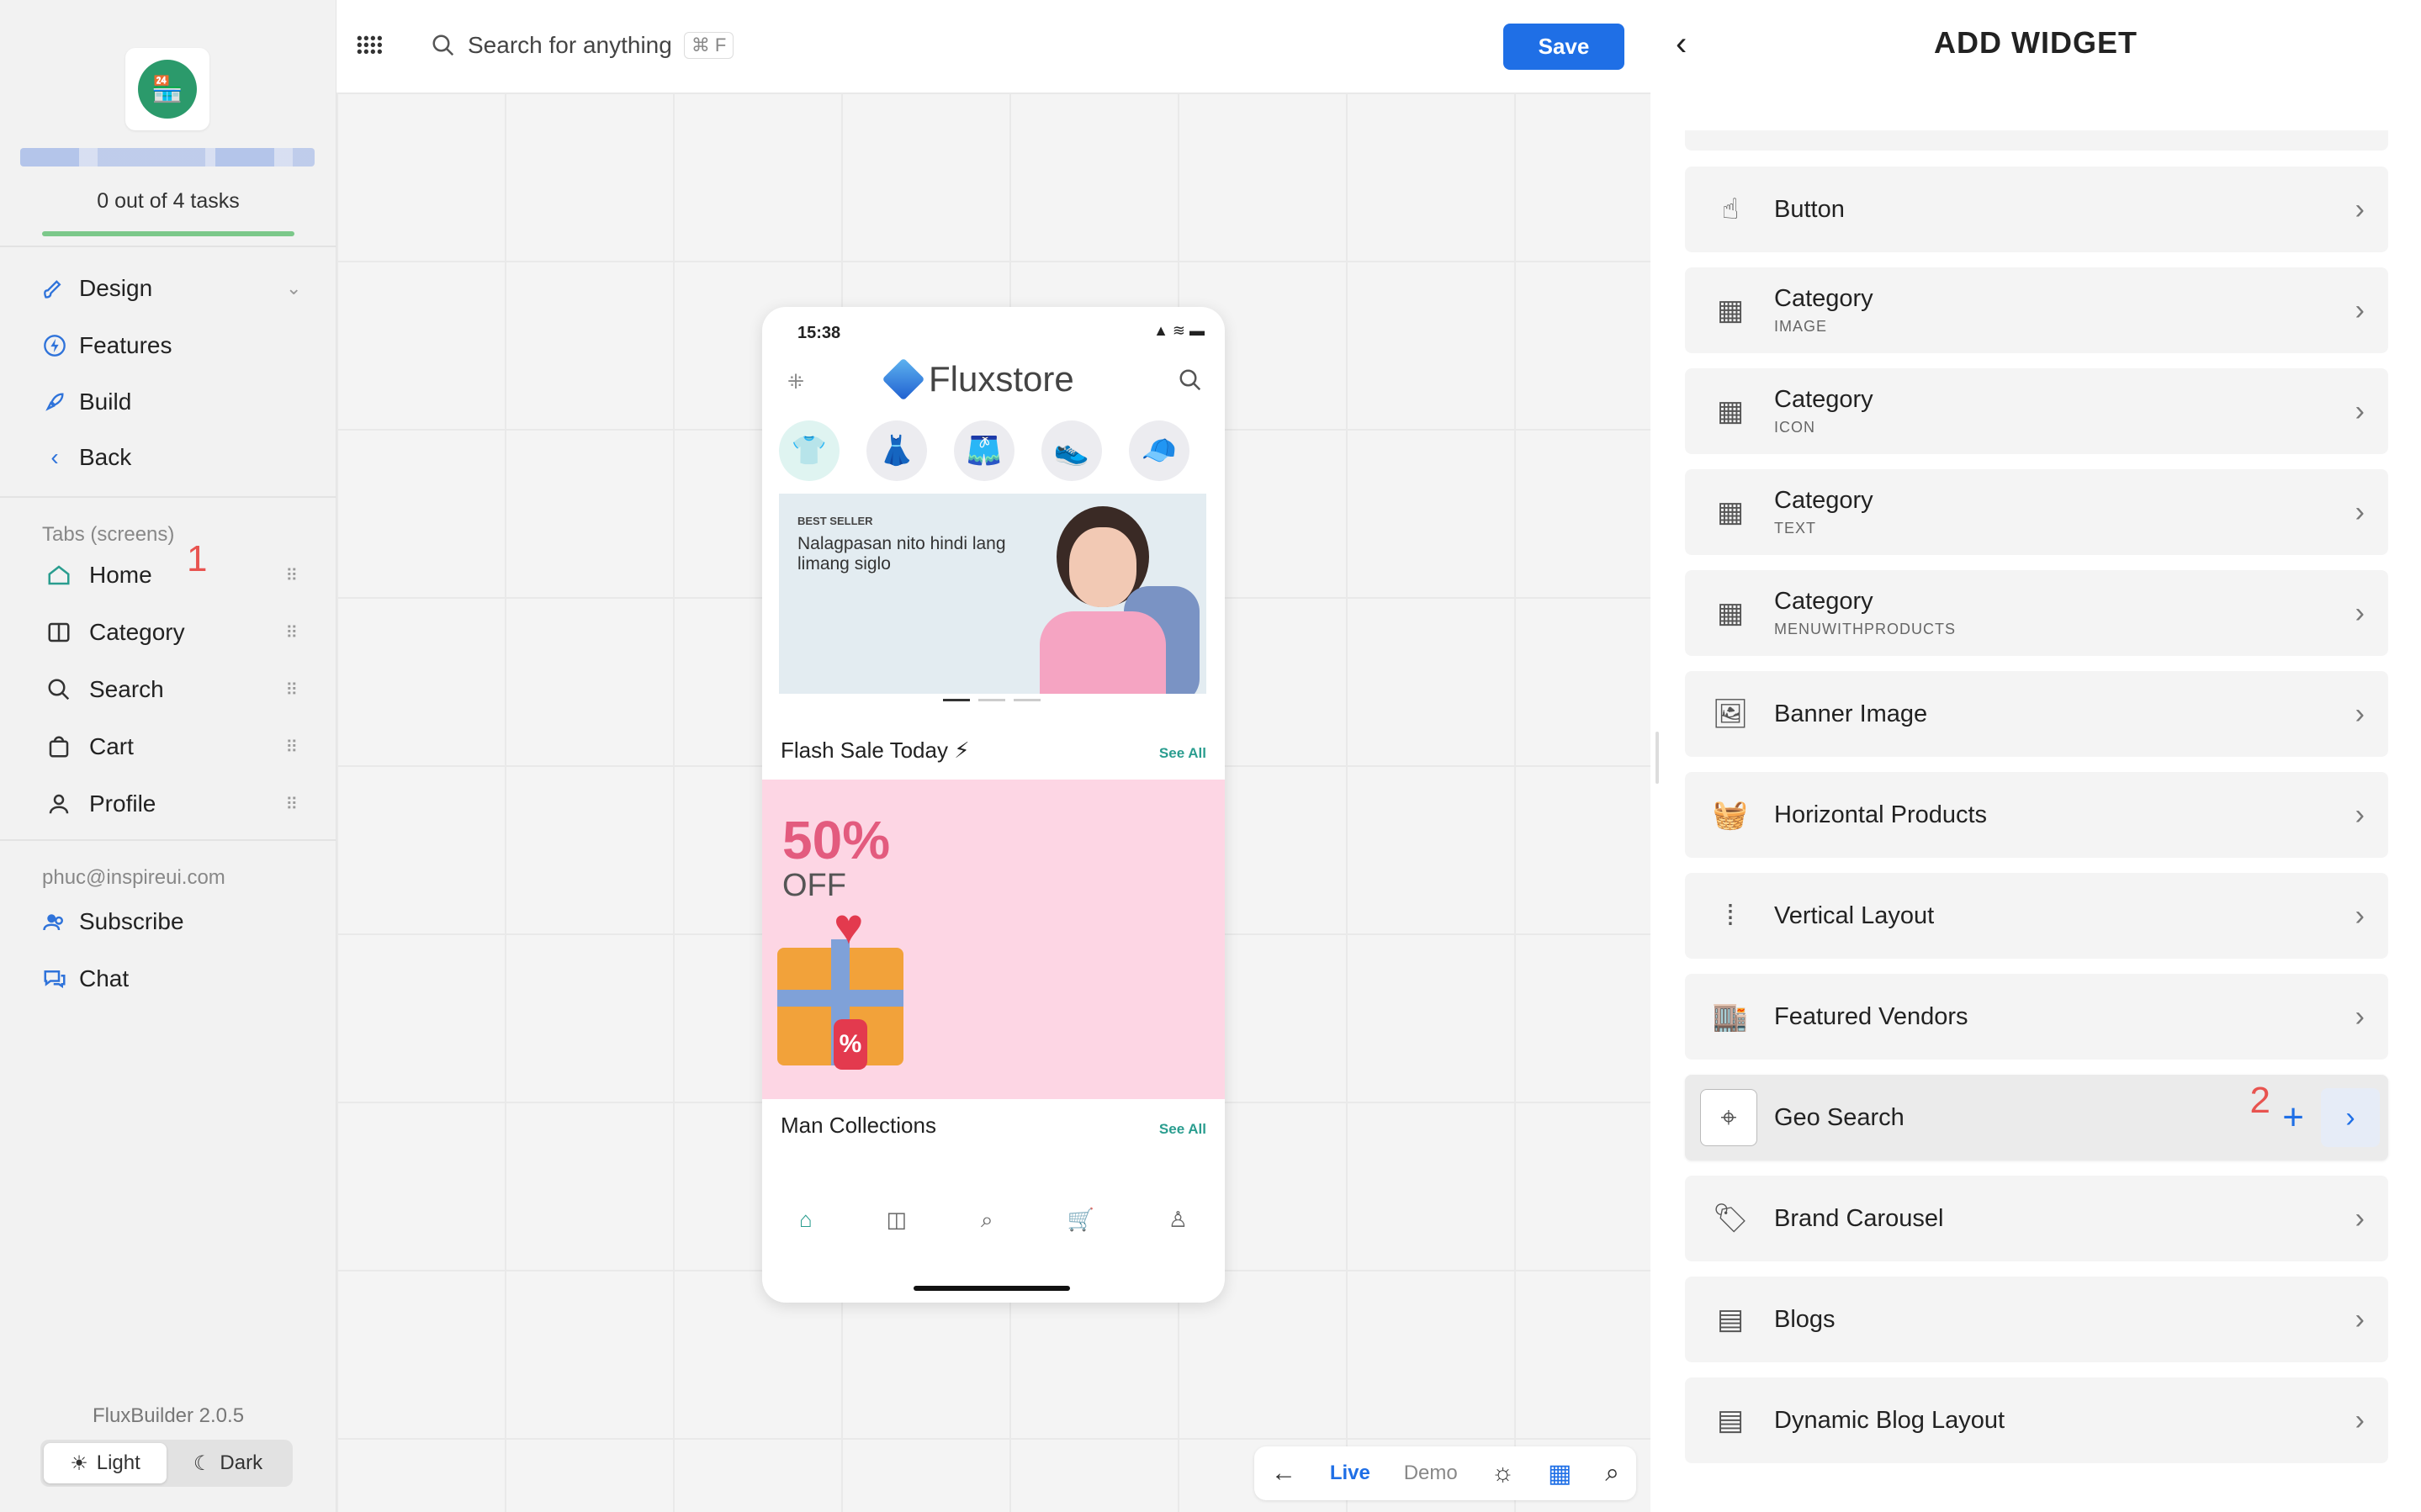  What do you see at coordinates (837, 840) in the screenshot?
I see `sale-percent: 50%` at bounding box center [837, 840].